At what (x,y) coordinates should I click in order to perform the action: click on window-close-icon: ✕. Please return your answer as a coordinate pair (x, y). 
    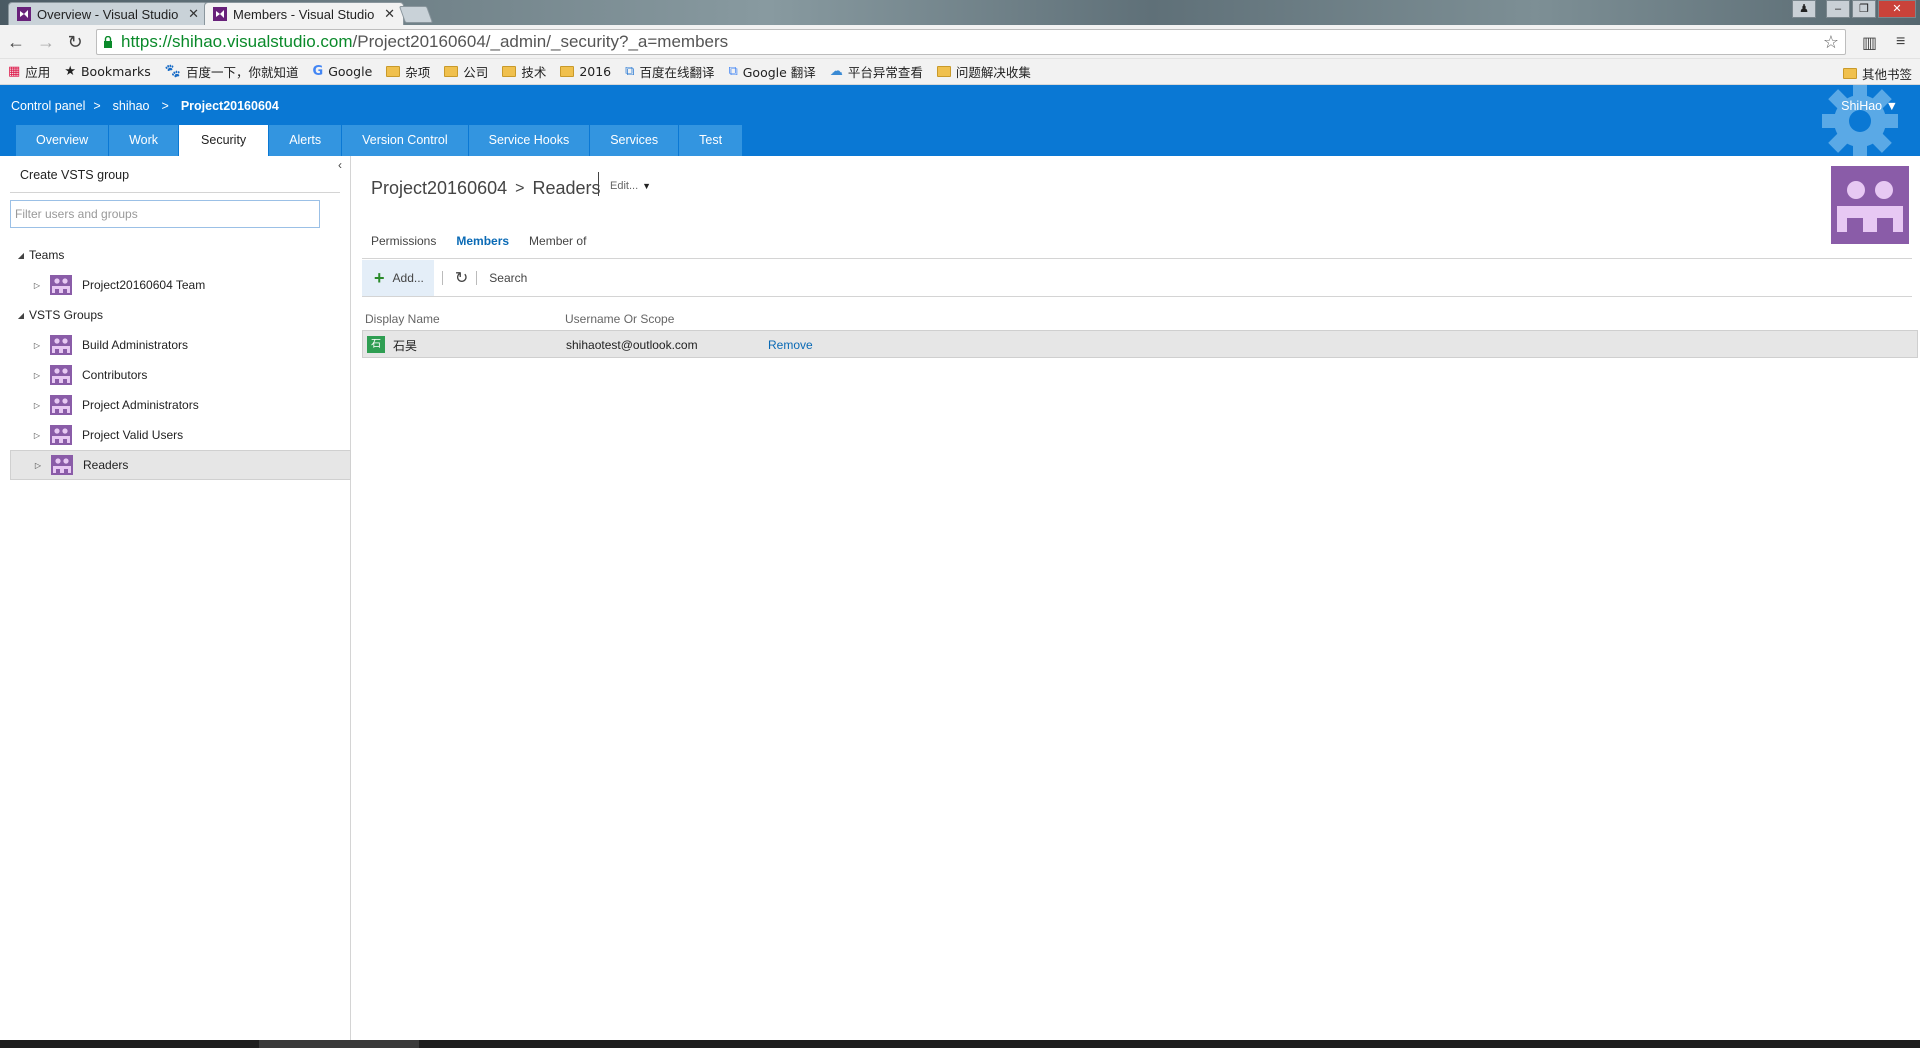
    Looking at the image, I should click on (1897, 9).